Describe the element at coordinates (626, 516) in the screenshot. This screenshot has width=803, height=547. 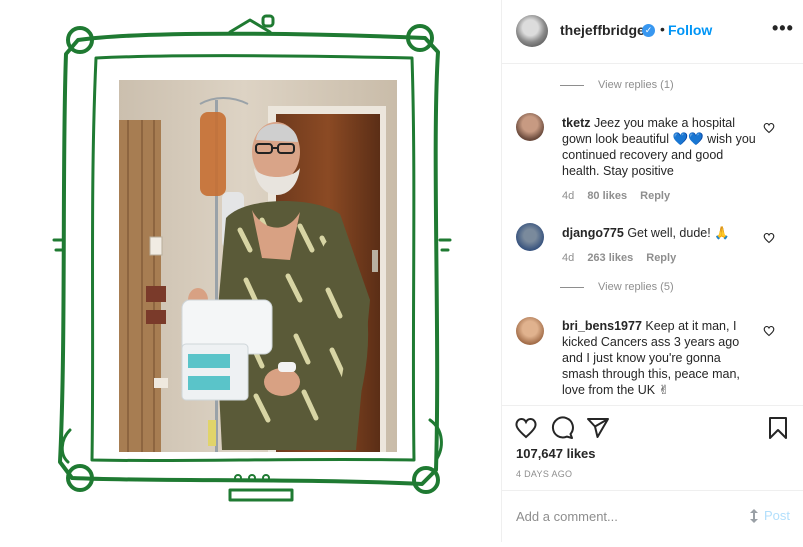
I see `comment-input` at that location.